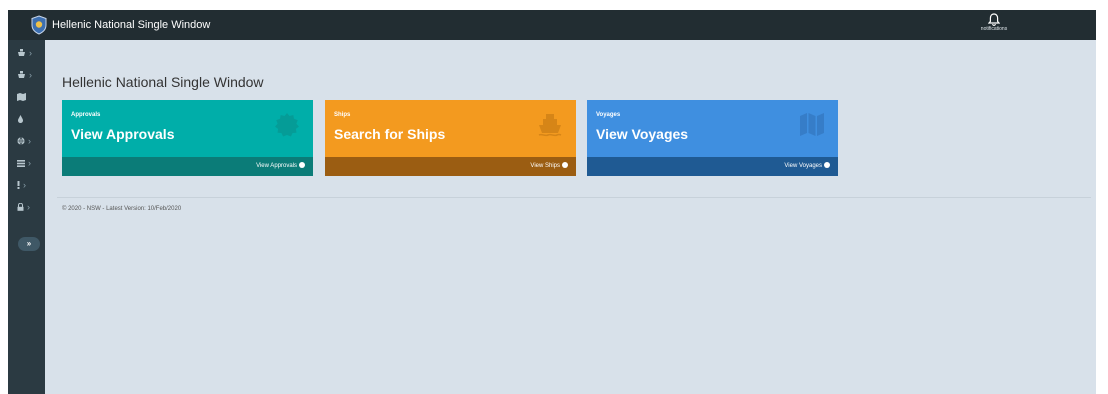  Describe the element at coordinates (123, 134) in the screenshot. I see `card-title: View Approvals` at that location.